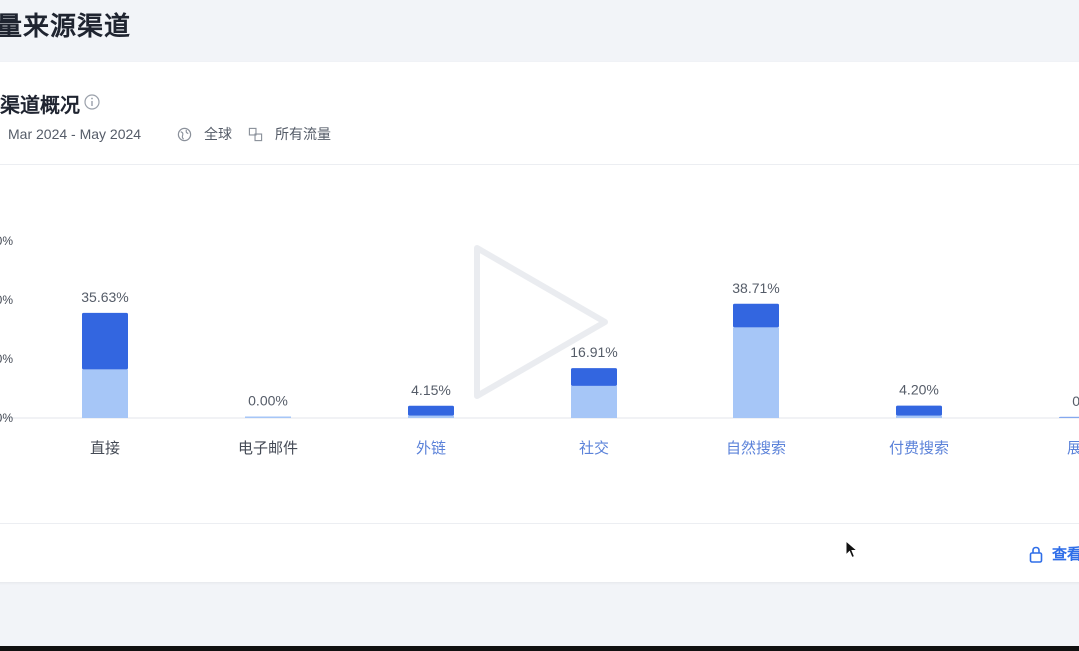 The width and height of the screenshot is (1079, 651). I want to click on data-label: 0.00%, so click(268, 401).